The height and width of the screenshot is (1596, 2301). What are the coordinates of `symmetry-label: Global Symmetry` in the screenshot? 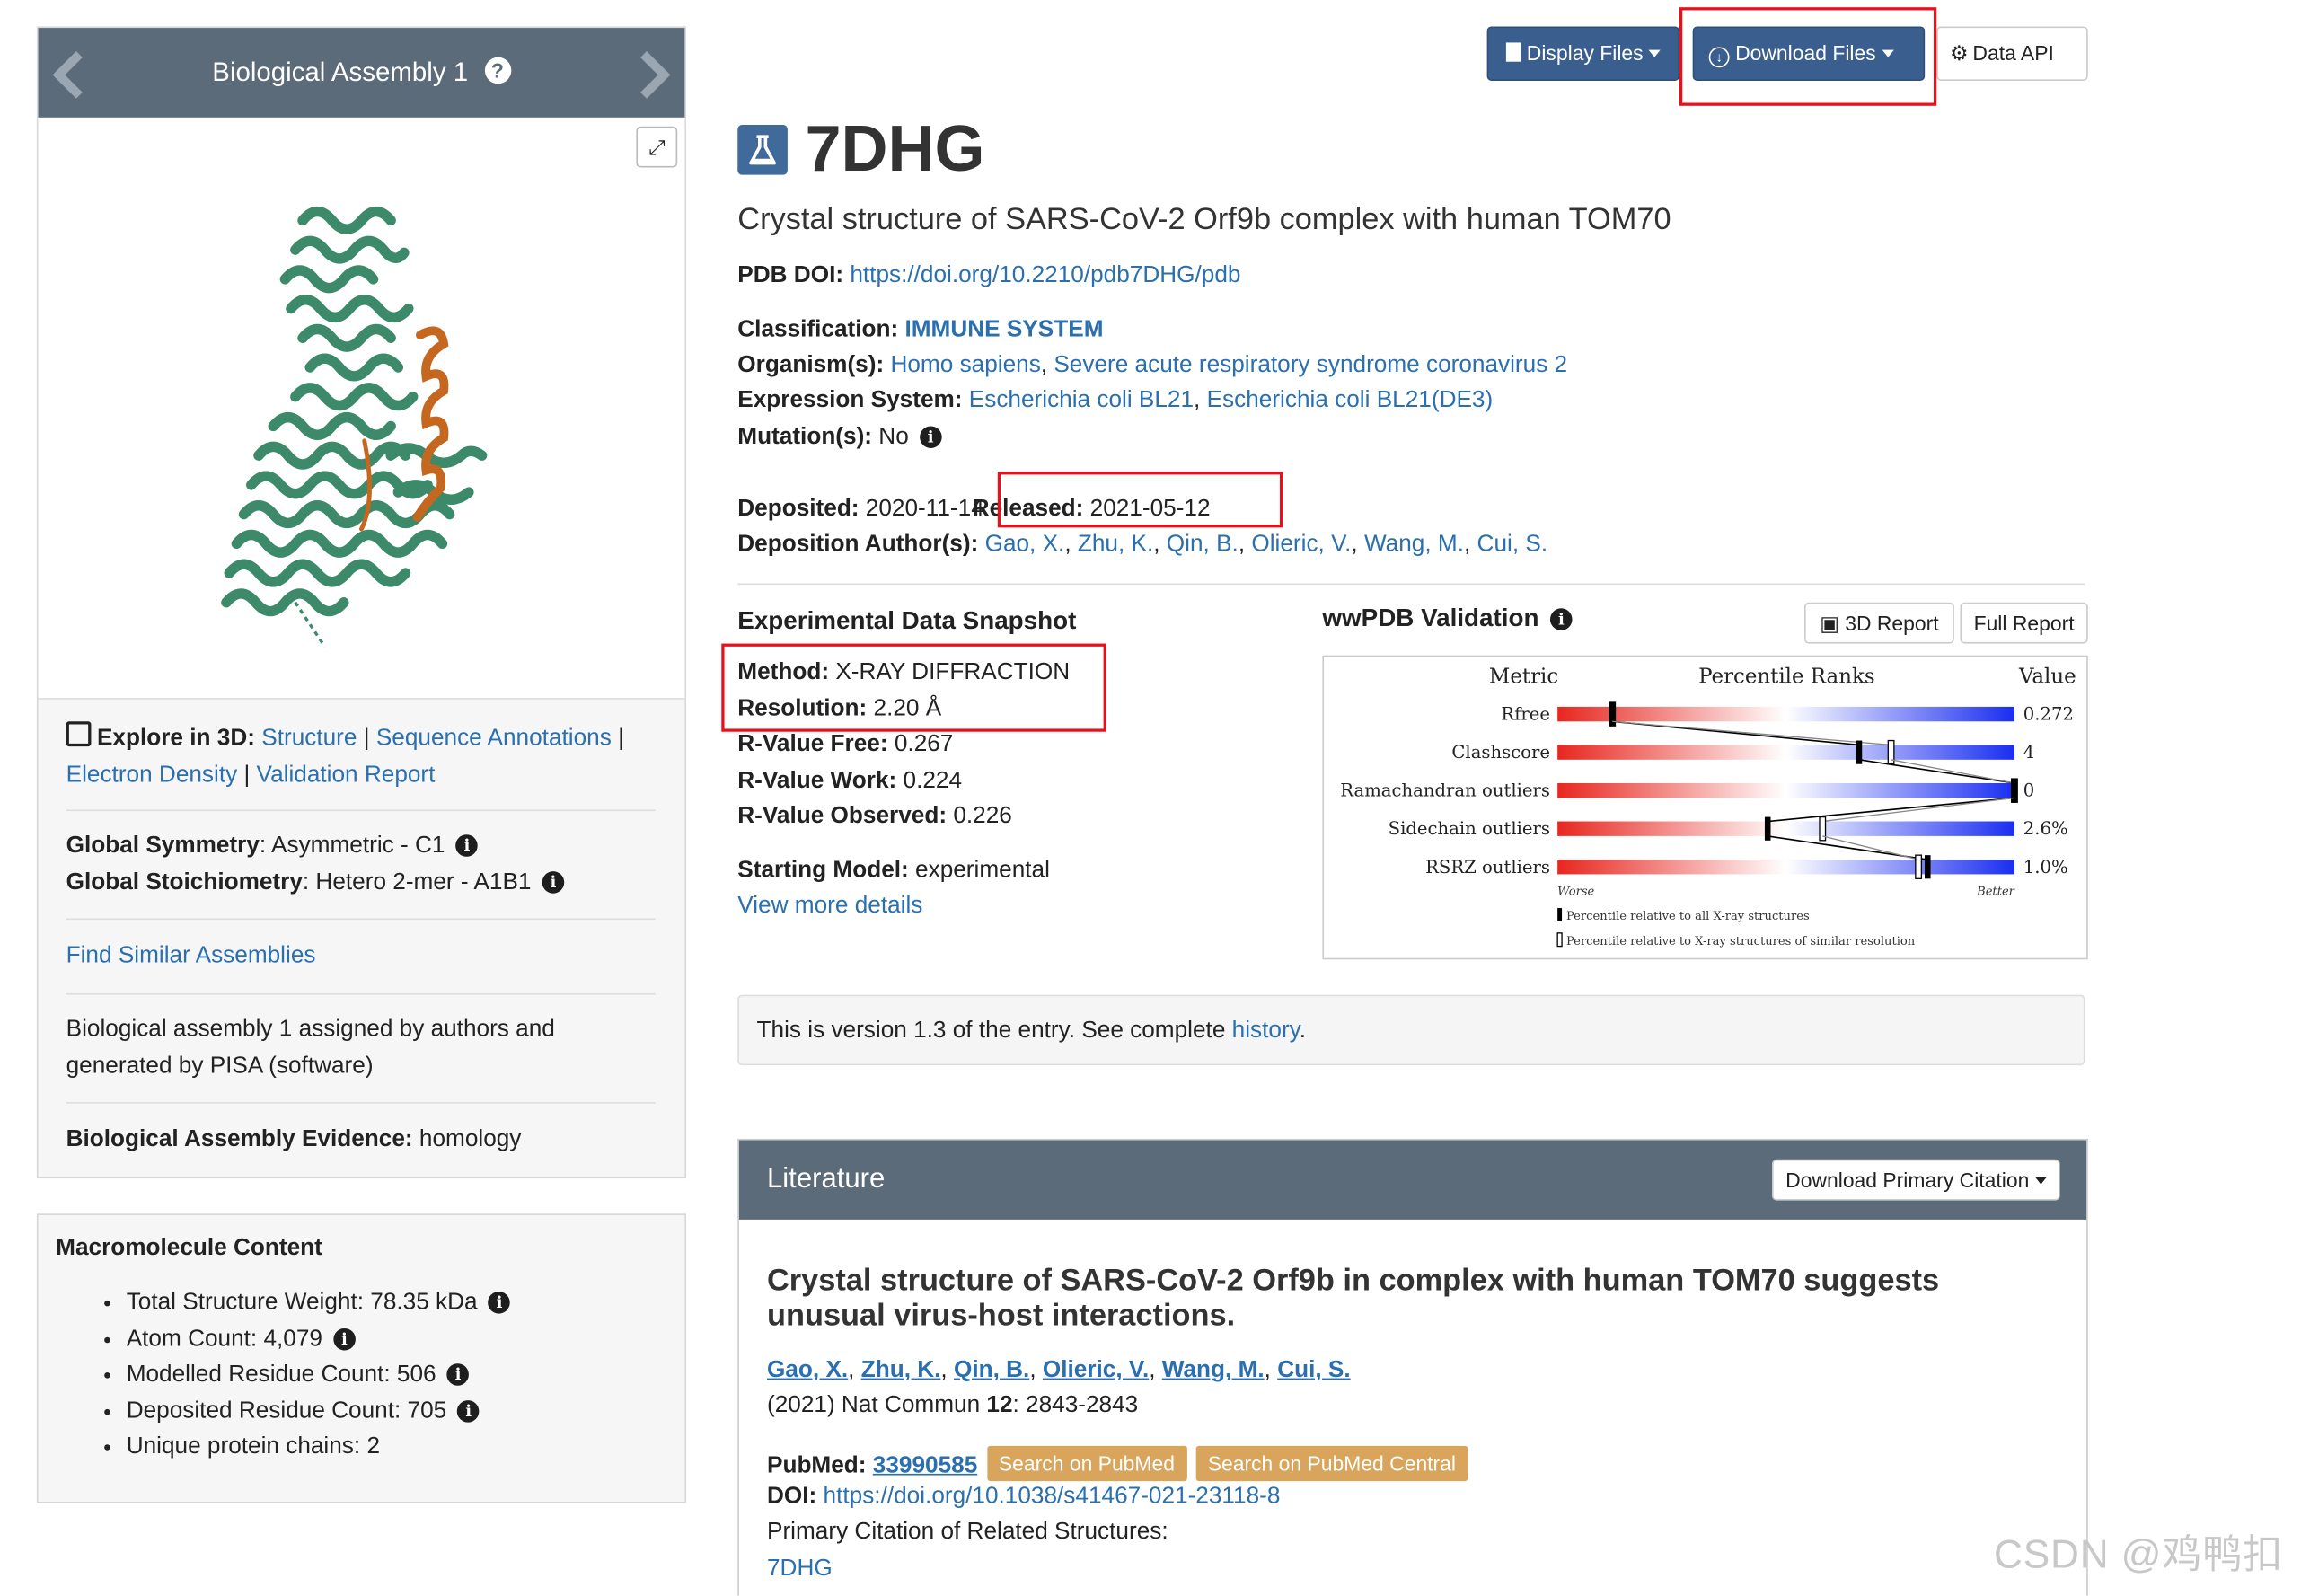 It's located at (163, 846).